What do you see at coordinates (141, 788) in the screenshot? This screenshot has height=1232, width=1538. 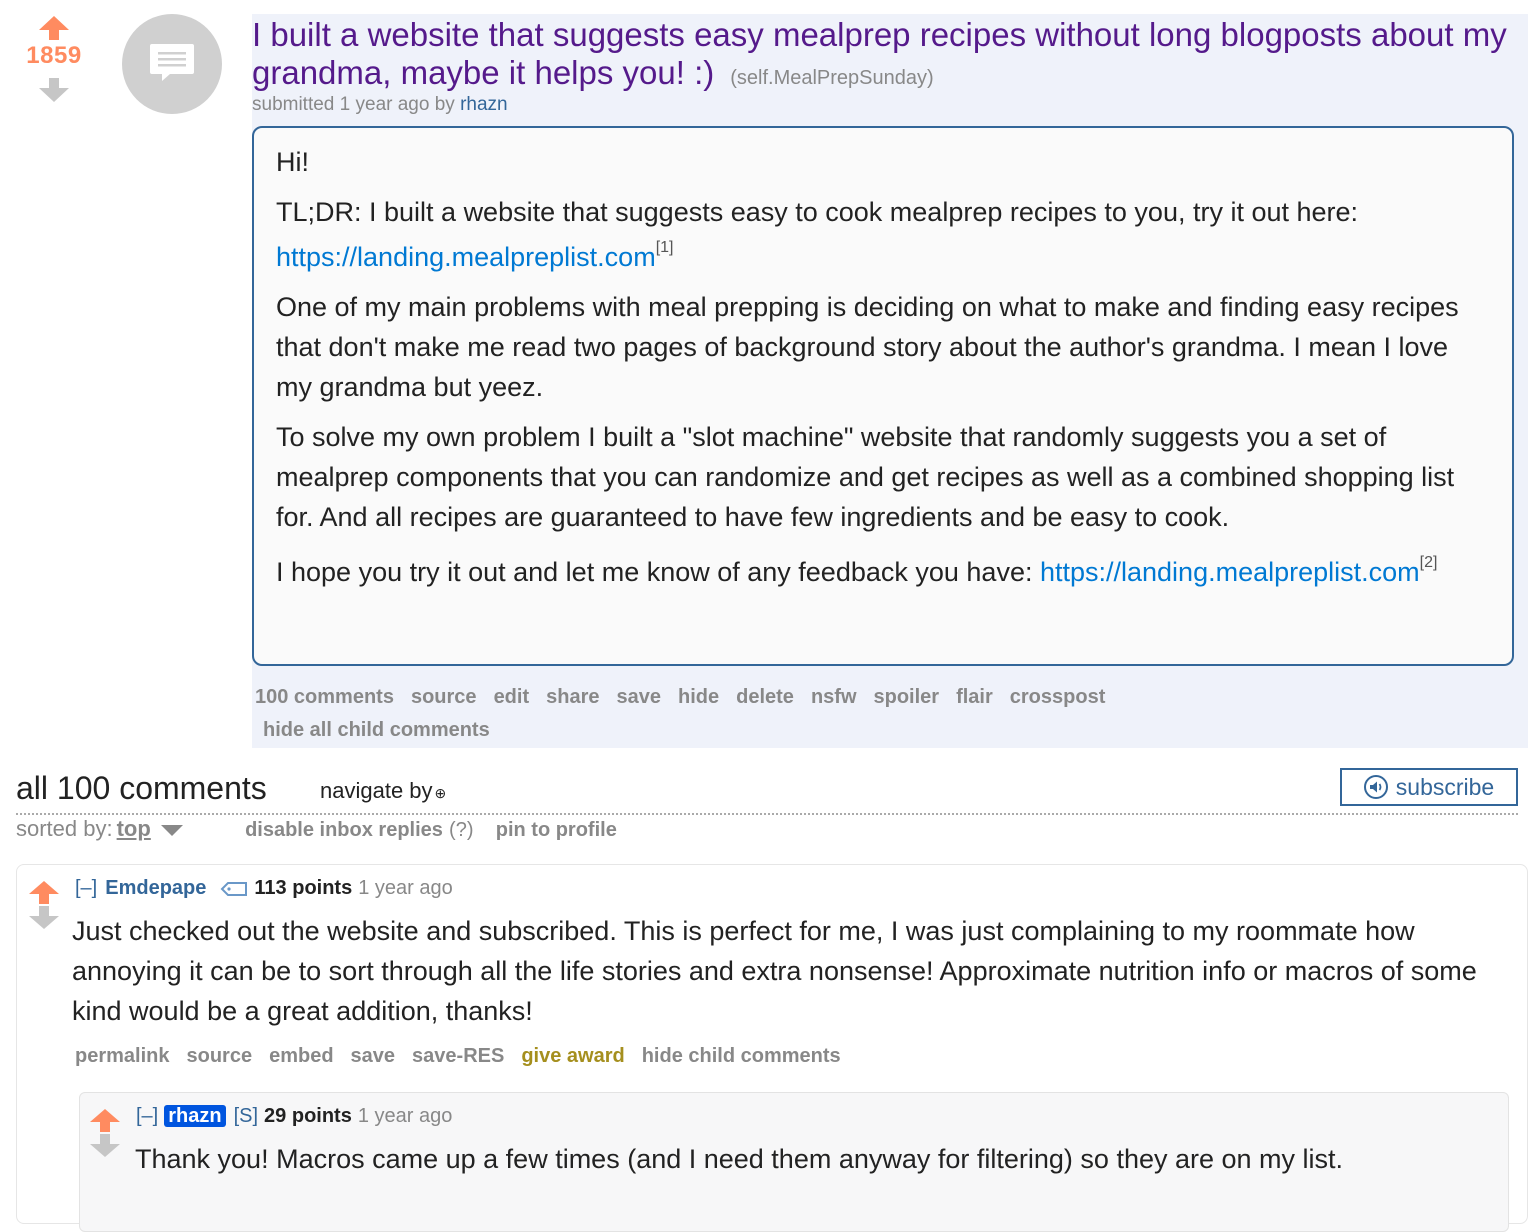 I see `comments-title: all 100 comments` at bounding box center [141, 788].